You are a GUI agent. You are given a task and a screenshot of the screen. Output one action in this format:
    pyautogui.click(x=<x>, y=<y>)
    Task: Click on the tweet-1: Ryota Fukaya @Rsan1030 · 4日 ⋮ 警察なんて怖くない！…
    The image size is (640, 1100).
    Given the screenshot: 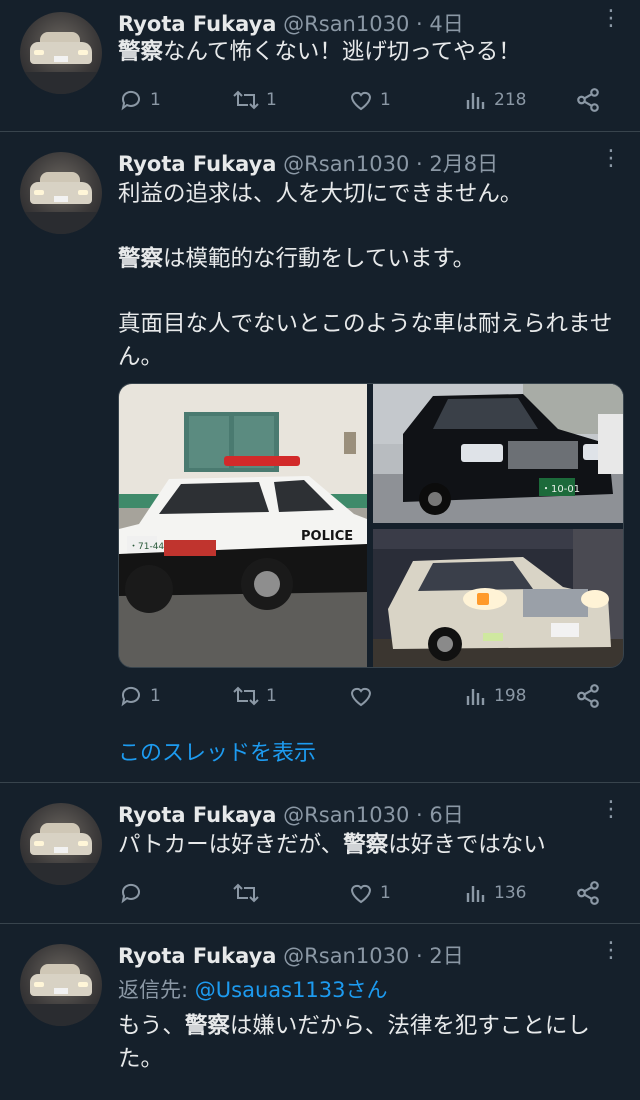 What is the action you would take?
    pyautogui.click(x=320, y=66)
    